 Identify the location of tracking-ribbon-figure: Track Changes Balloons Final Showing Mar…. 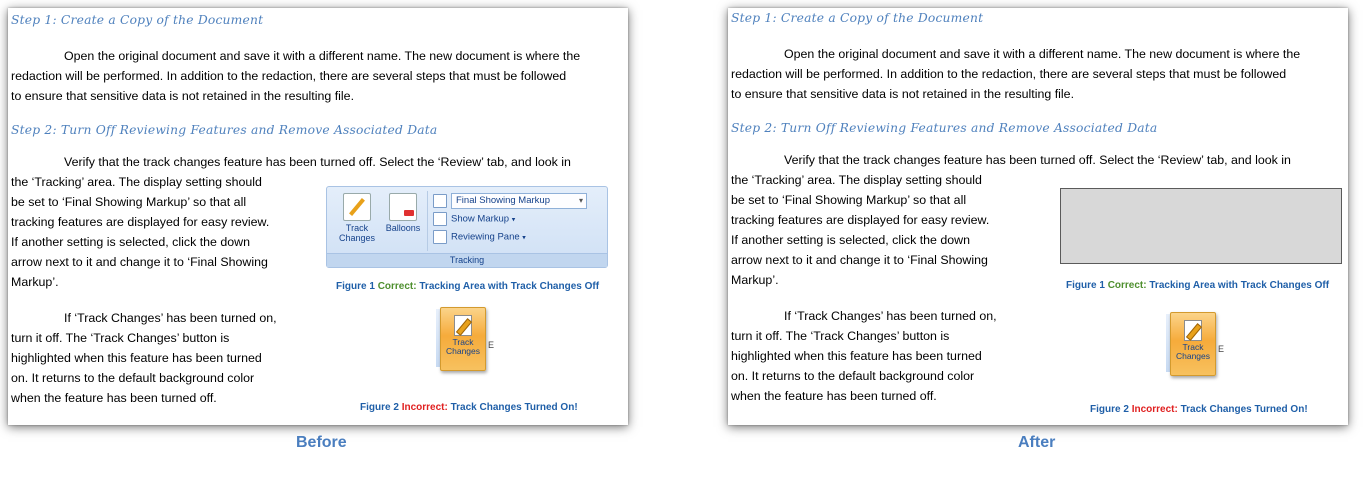
(467, 227).